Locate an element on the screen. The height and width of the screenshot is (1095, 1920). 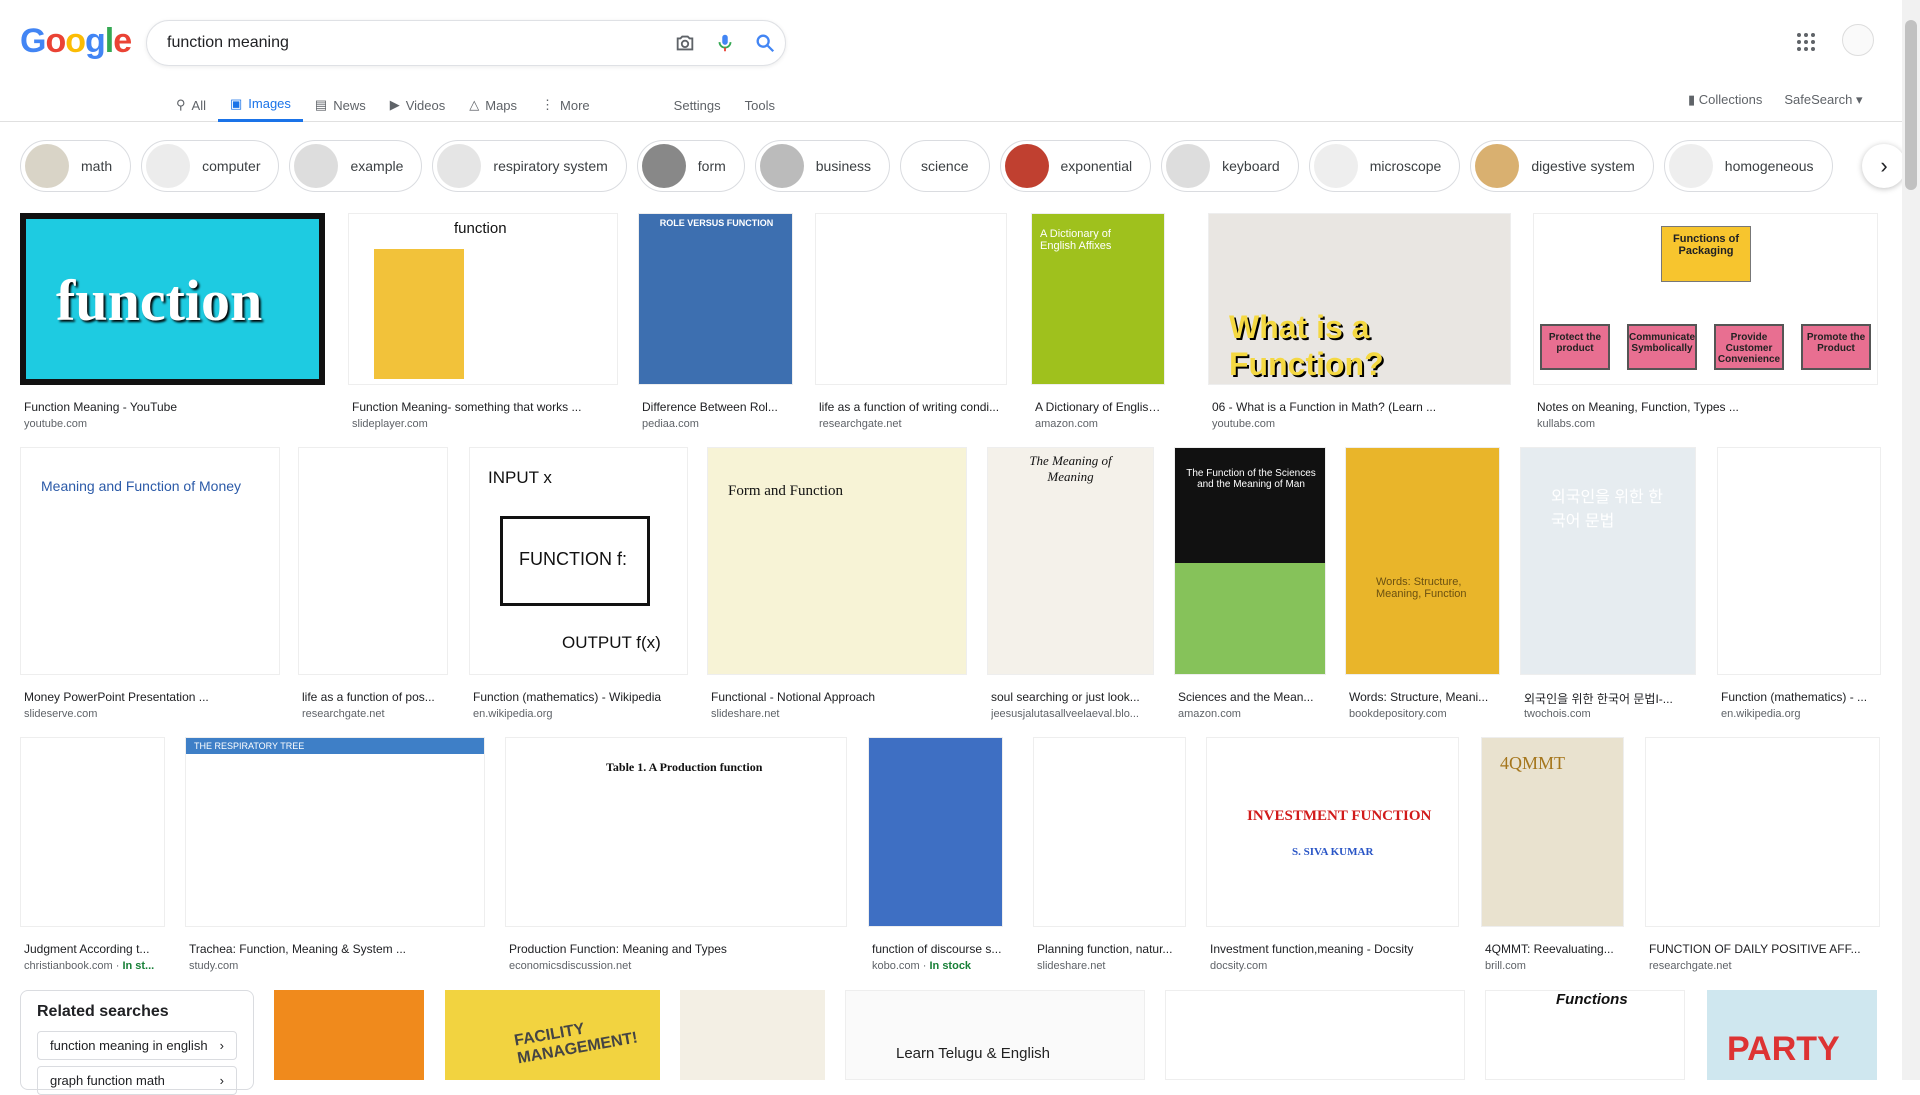
chip-label: exponential is located at coordinates (1096, 166).